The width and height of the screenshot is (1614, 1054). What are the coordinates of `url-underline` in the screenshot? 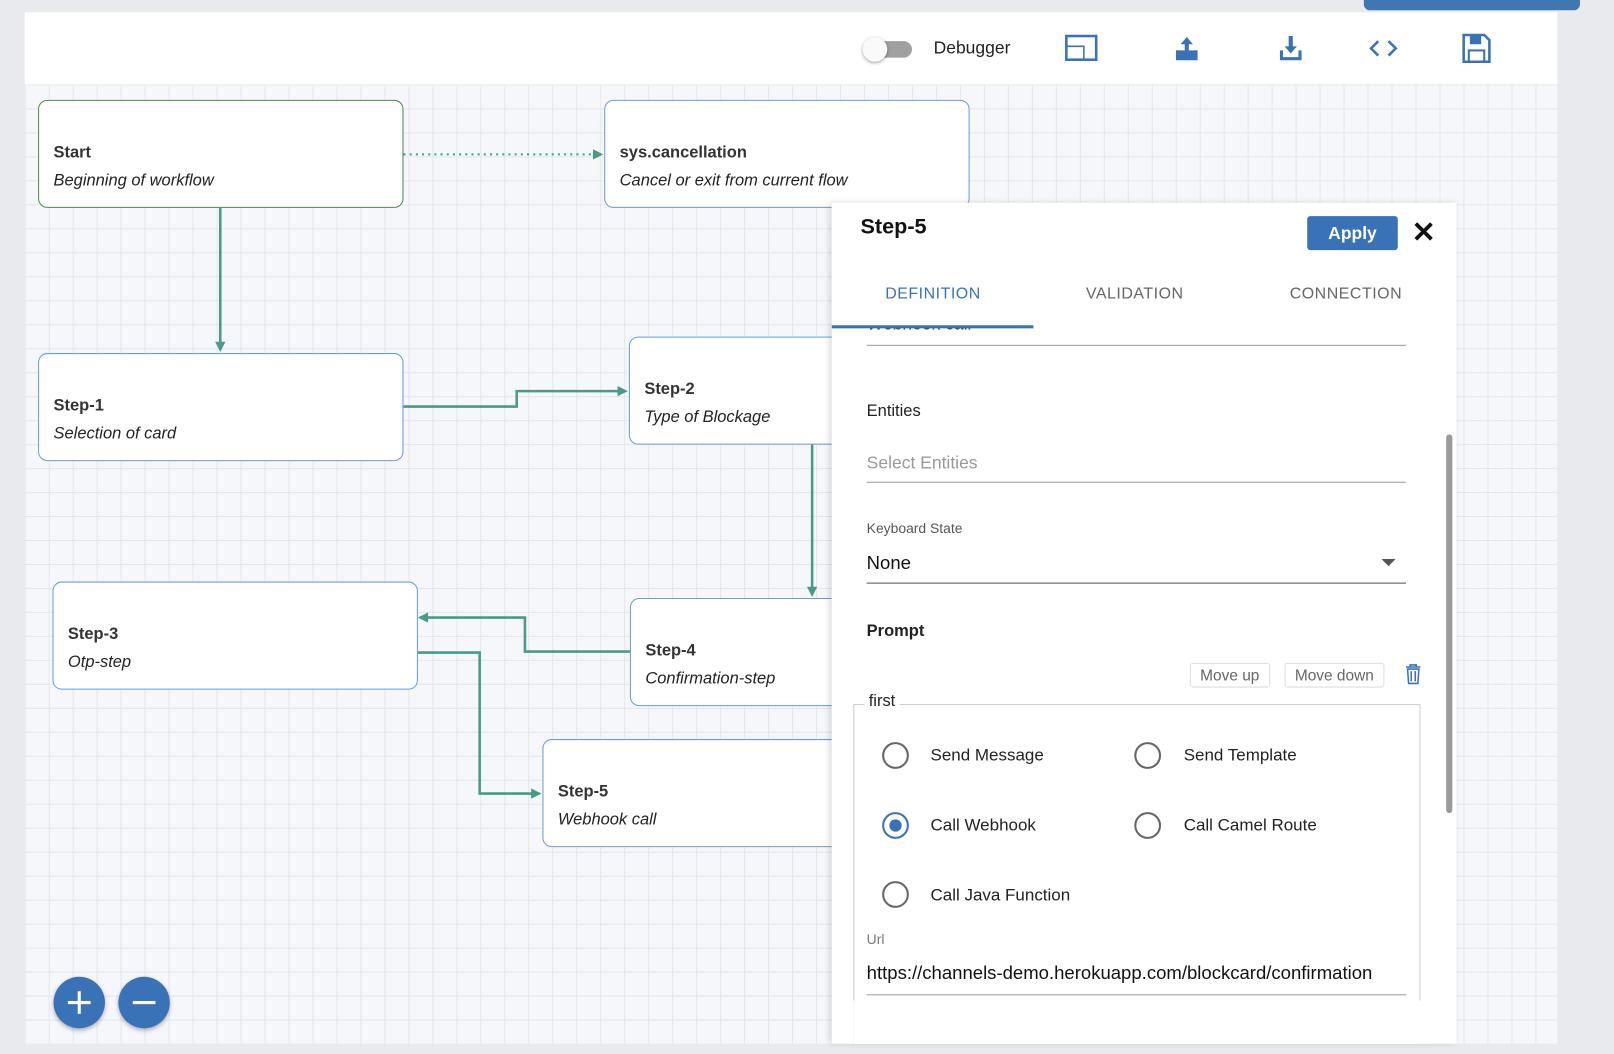 It's located at (1136, 995).